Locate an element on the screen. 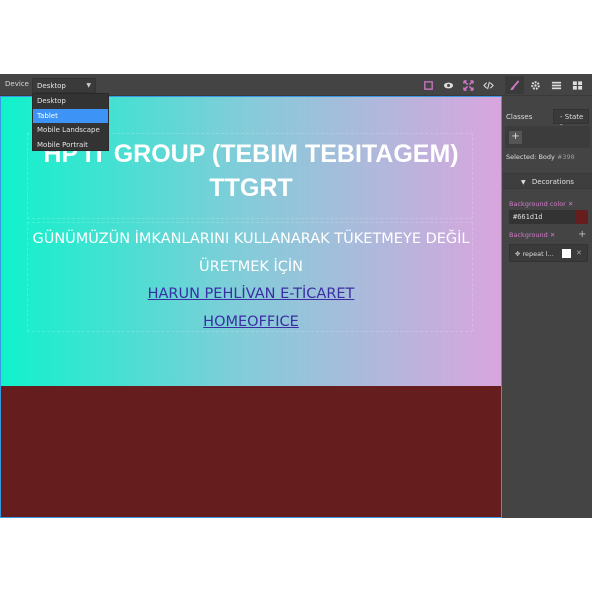  background-label: Background ✕ is located at coordinates (532, 235).